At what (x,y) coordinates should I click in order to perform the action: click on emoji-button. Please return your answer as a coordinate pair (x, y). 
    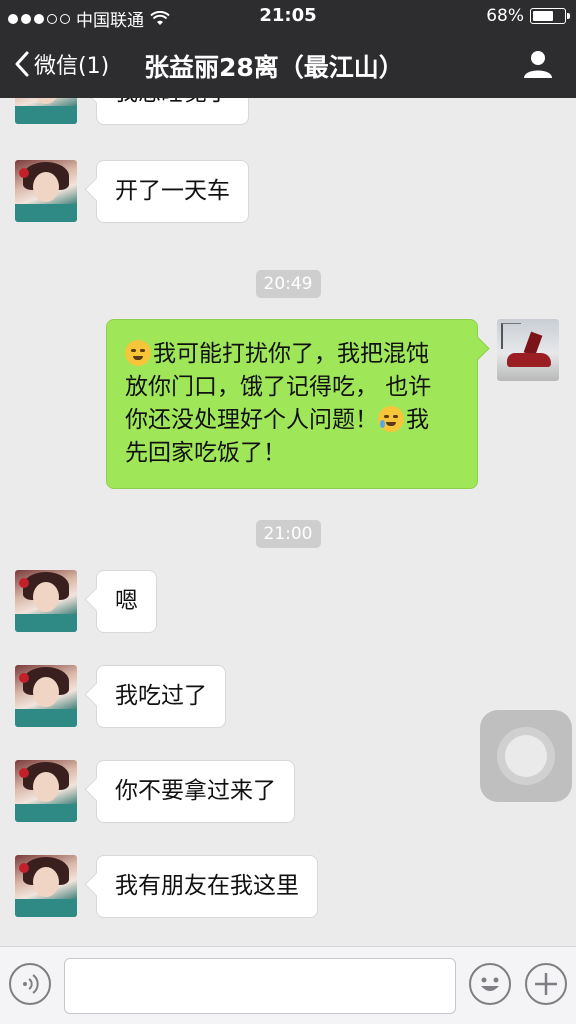
    Looking at the image, I should click on (490, 984).